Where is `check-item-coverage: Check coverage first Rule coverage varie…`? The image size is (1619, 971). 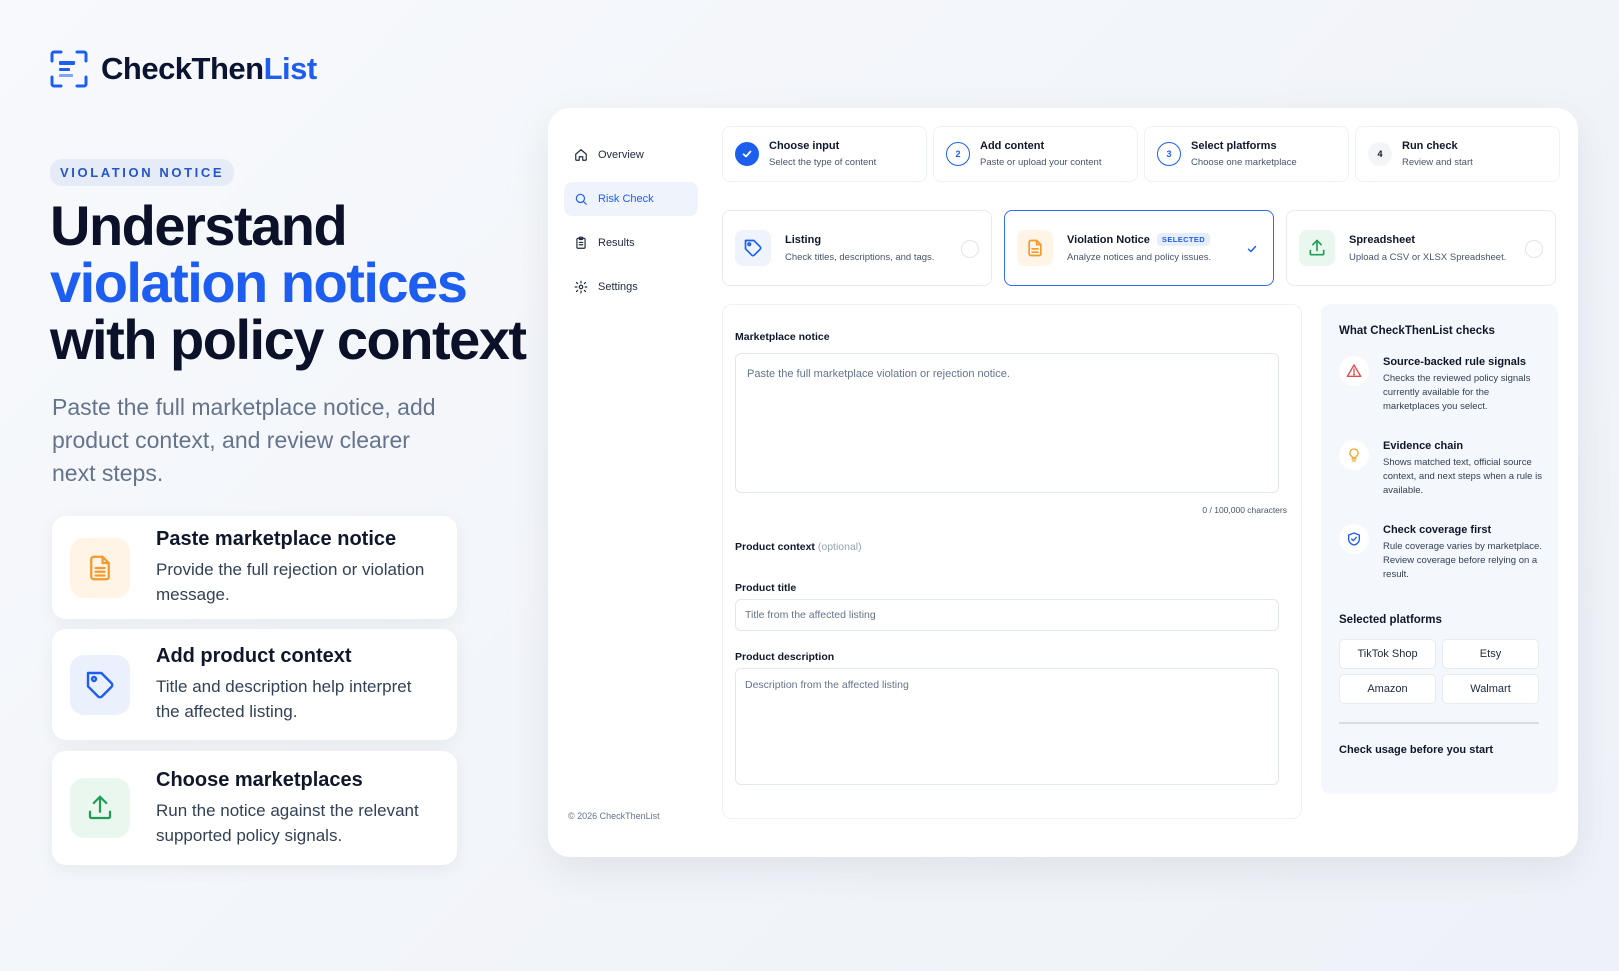 check-item-coverage: Check coverage first Rule coverage varie… is located at coordinates (1441, 553).